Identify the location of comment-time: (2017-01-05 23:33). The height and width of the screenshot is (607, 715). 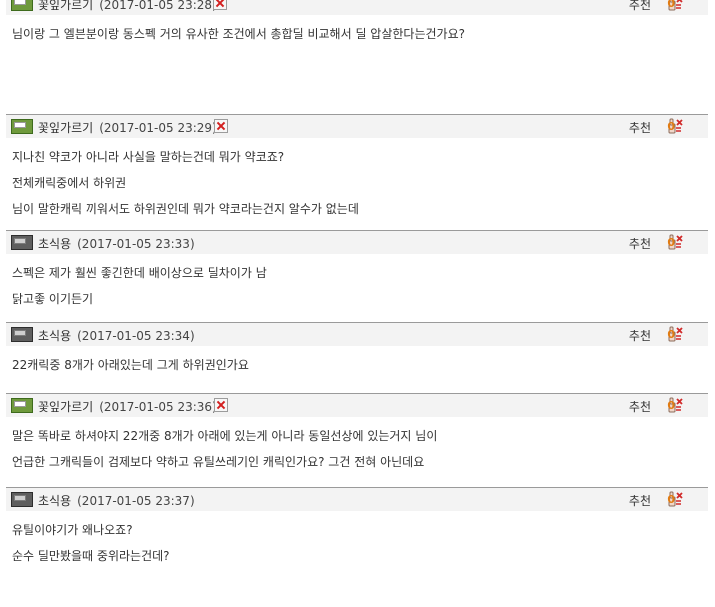
(136, 244).